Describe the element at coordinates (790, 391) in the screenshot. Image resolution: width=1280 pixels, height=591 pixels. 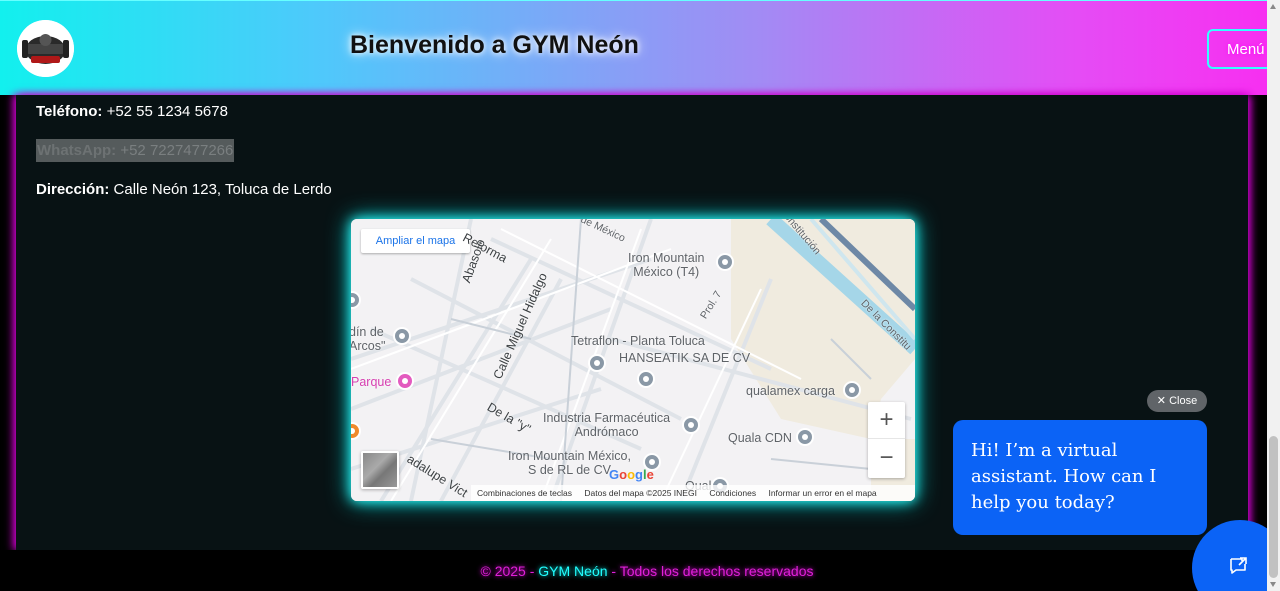
I see `poi-qualamex: qualamex carga` at that location.